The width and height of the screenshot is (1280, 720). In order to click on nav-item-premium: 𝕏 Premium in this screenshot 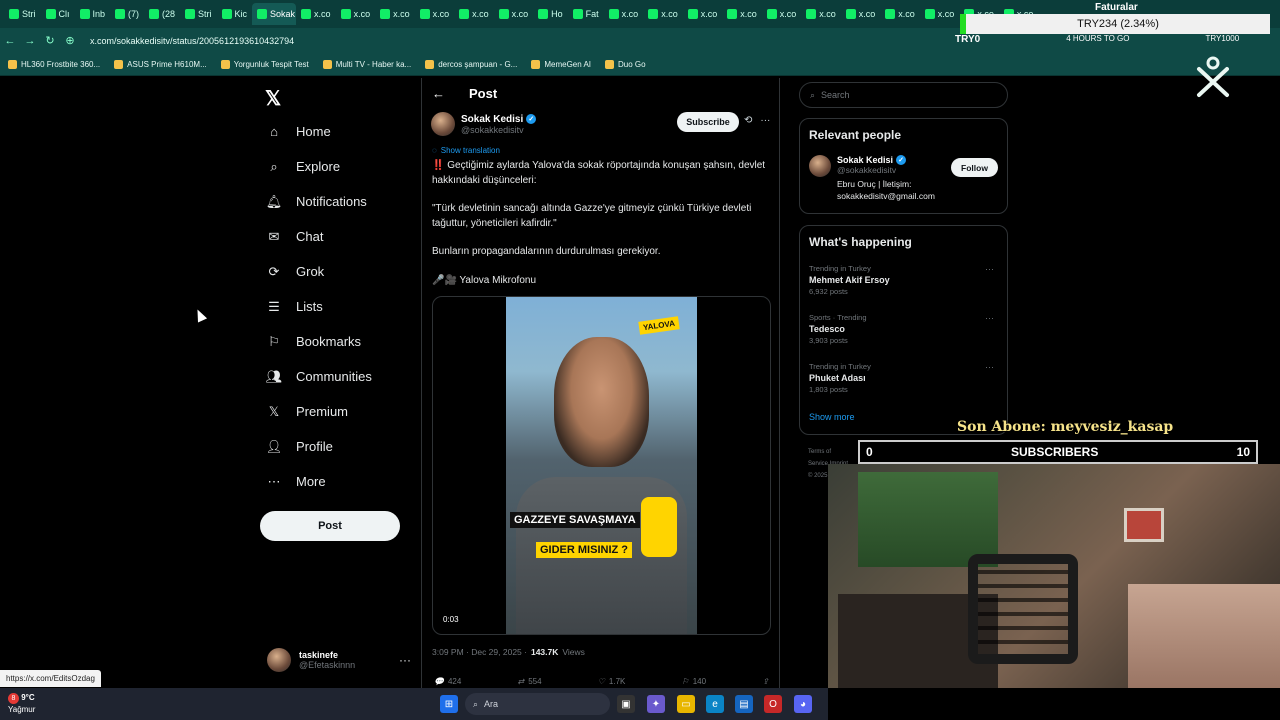, I will do `click(319, 411)`.